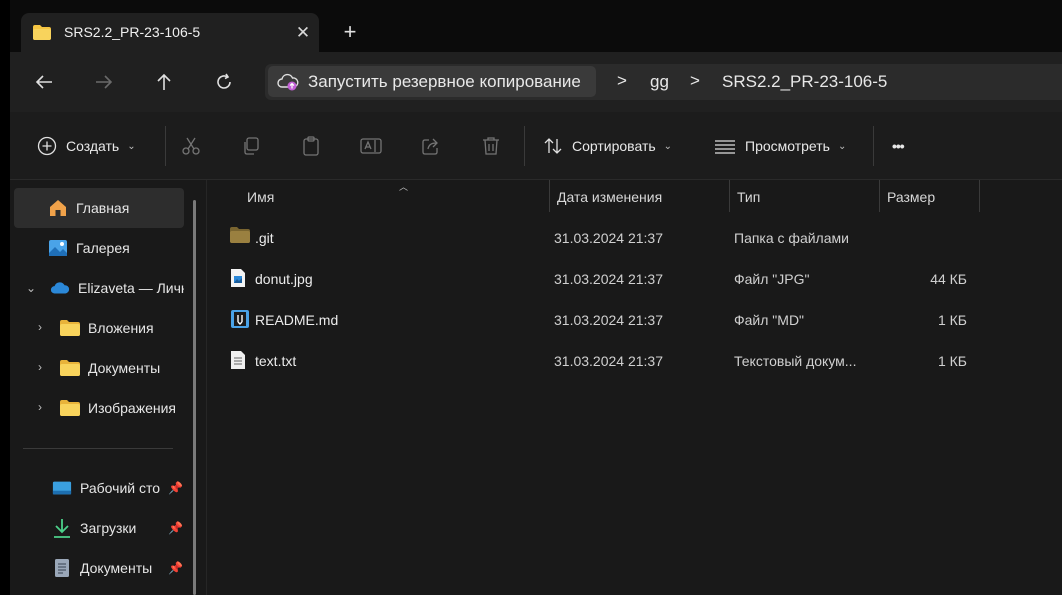 The height and width of the screenshot is (595, 1062). What do you see at coordinates (536, 26) in the screenshot?
I see `tab-strip: SRS2.2_PR-23-106-5 ✕ +` at bounding box center [536, 26].